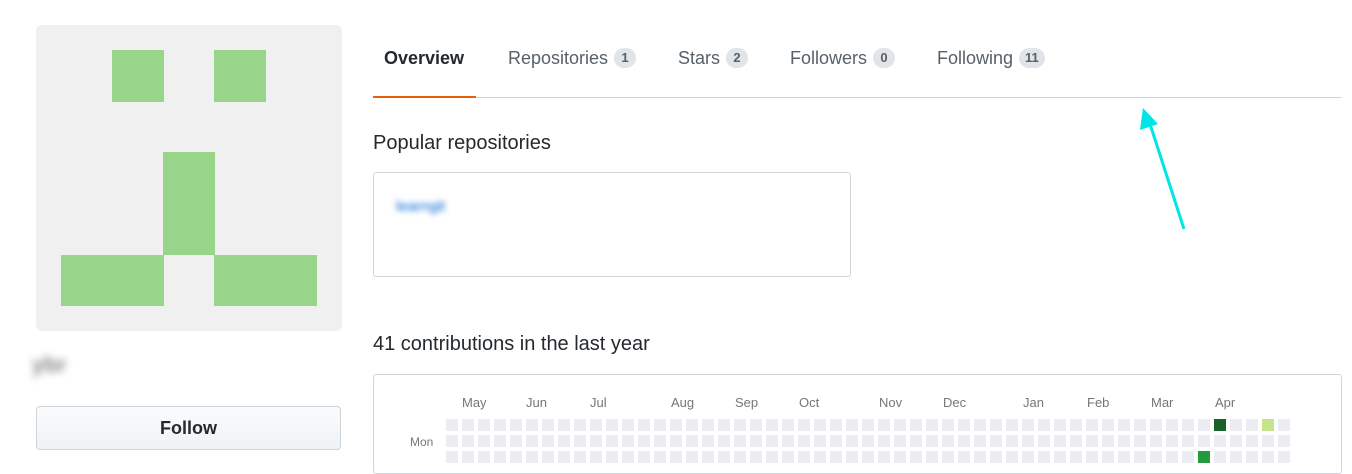 The height and width of the screenshot is (474, 1352). Describe the element at coordinates (1163, 169) in the screenshot. I see `arrow-annotation-icon` at that location.